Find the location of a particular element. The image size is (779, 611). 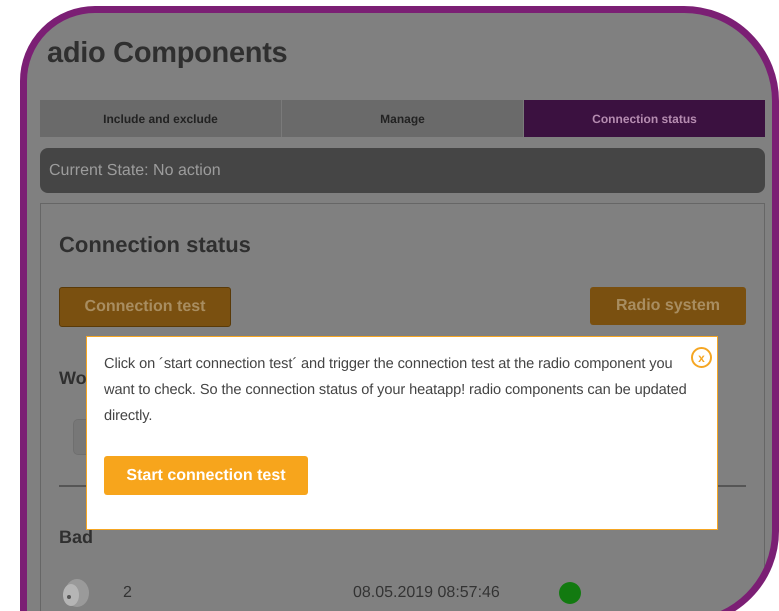

timestamp: 08.05.2019 08:57:46 is located at coordinates (427, 593).